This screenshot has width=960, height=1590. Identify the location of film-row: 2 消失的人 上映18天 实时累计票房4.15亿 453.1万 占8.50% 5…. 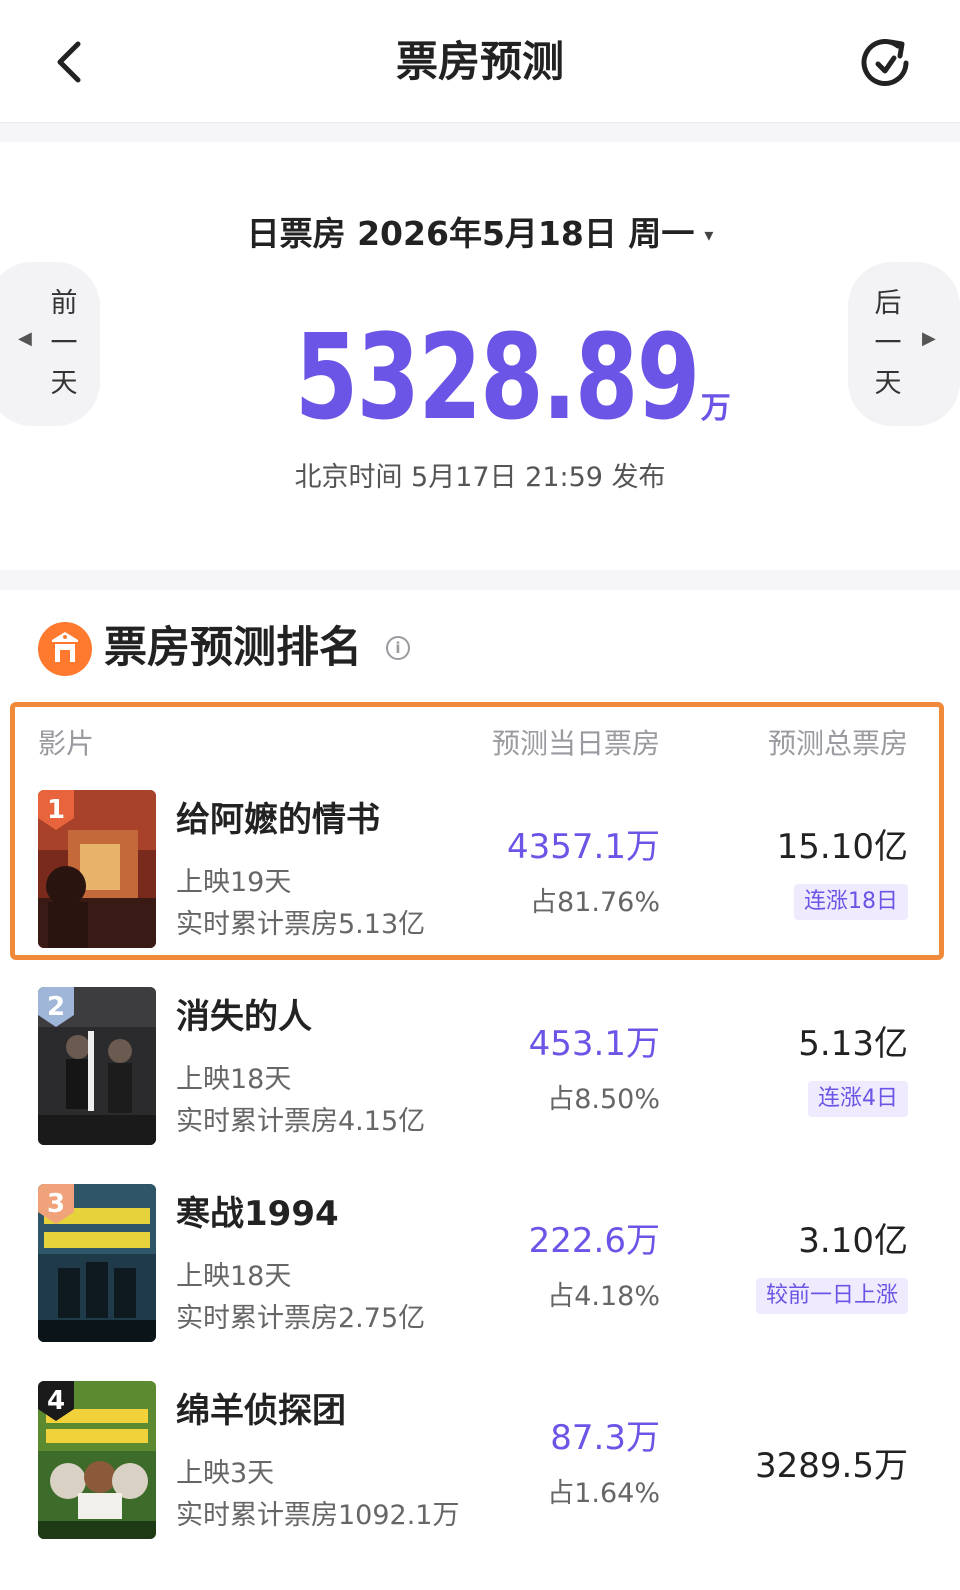
(480, 1067).